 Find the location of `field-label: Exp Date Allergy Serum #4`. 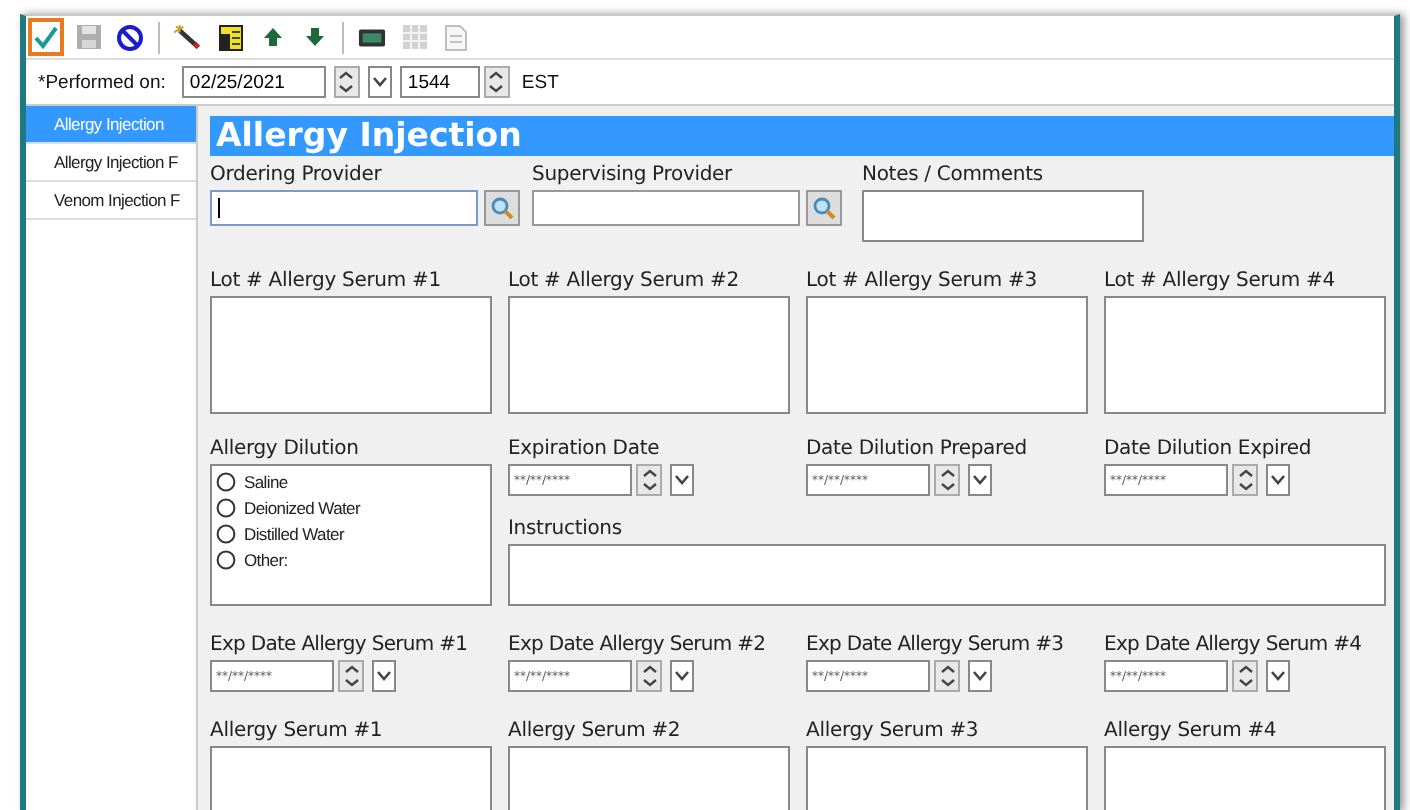

field-label: Exp Date Allergy Serum #4 is located at coordinates (1234, 645).